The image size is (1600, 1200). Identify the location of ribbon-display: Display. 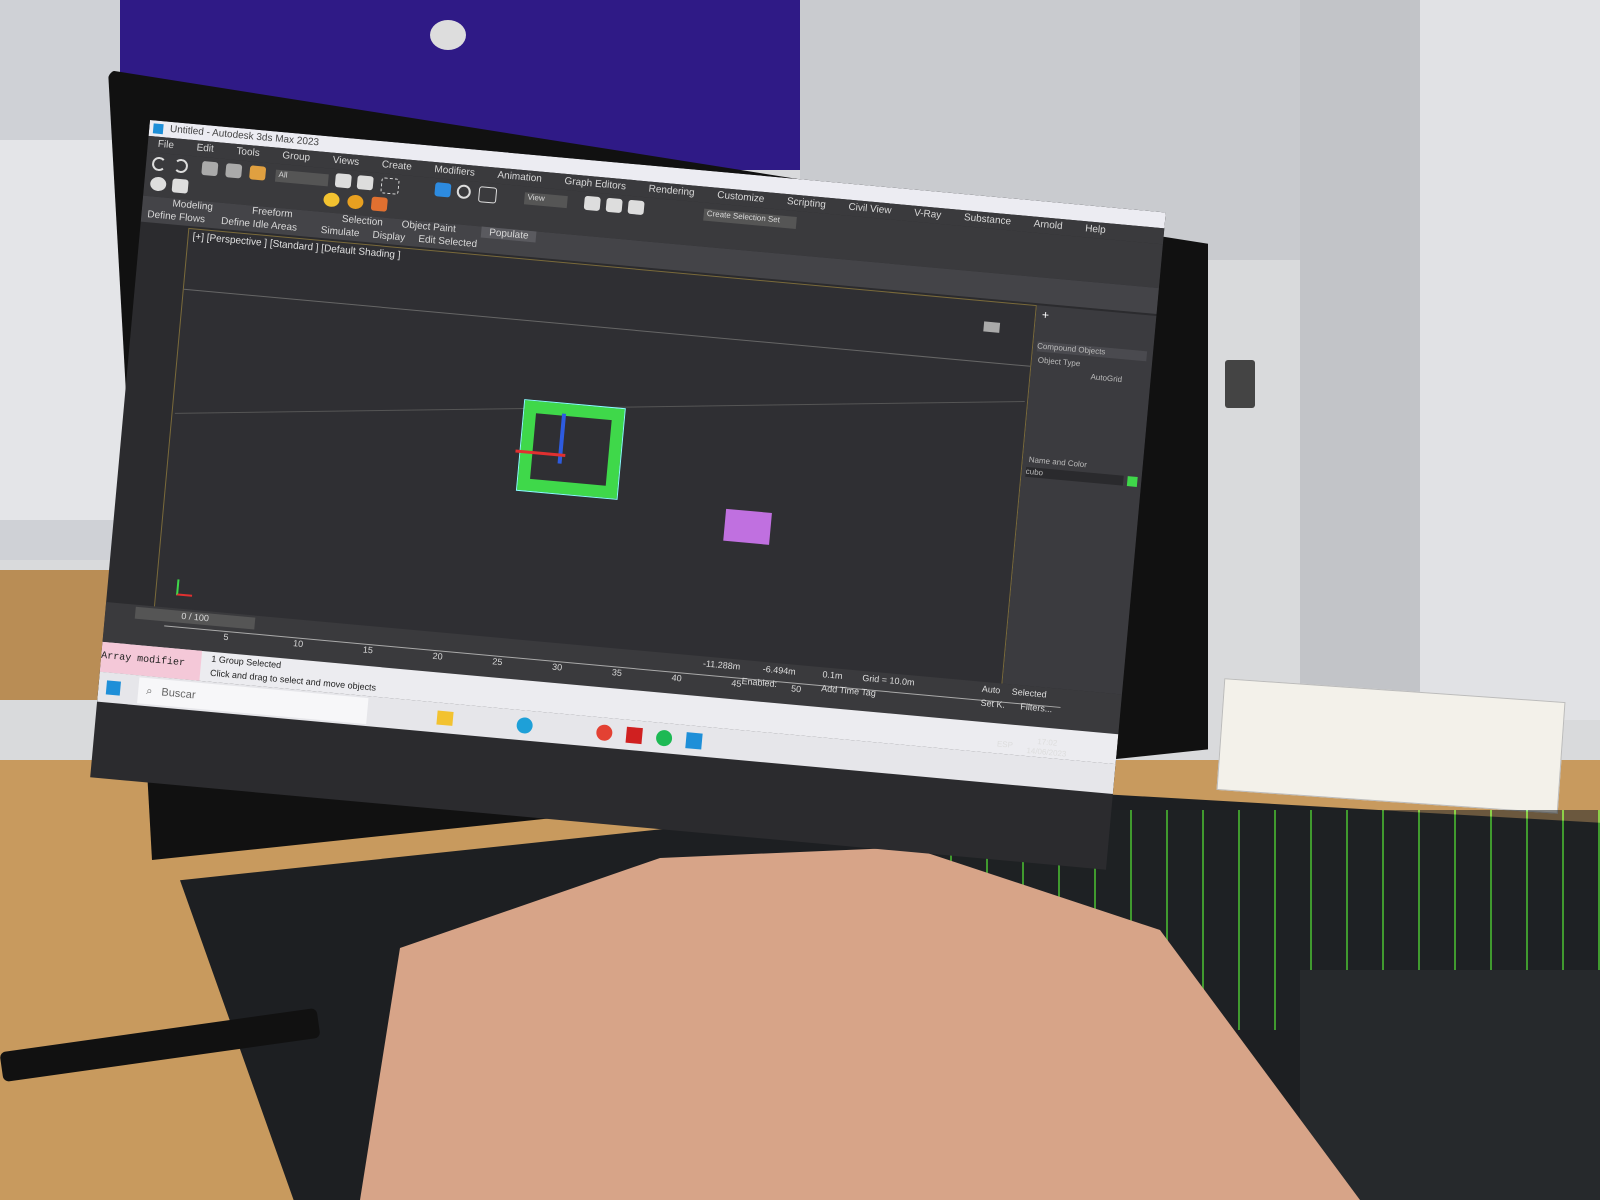
(389, 237).